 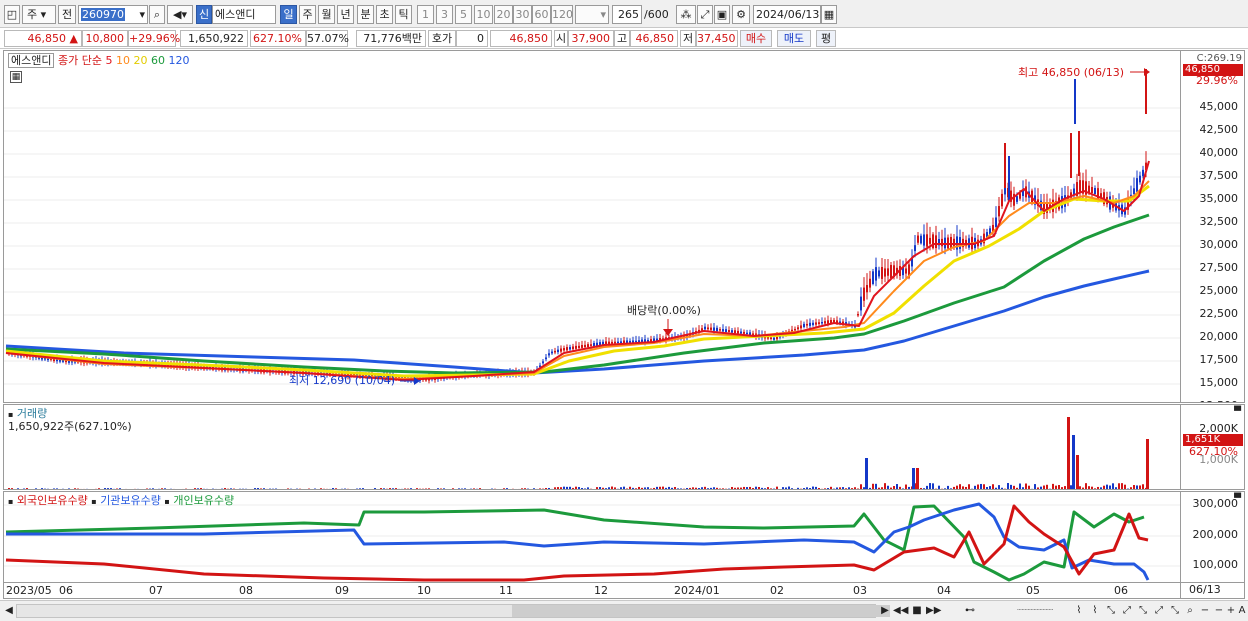 I want to click on tool-icon-5: ⤡, so click(x=1143, y=611).